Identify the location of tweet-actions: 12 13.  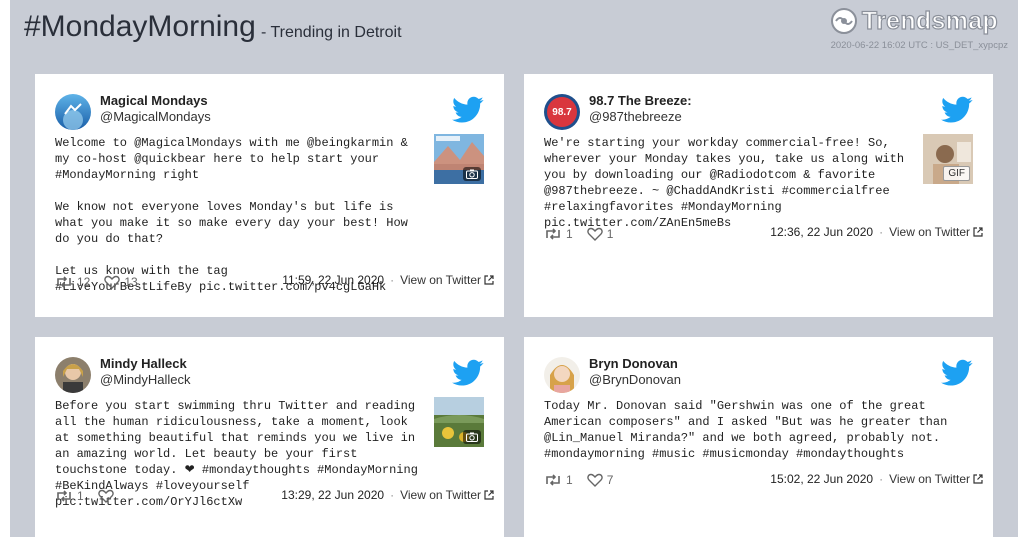
(96, 282).